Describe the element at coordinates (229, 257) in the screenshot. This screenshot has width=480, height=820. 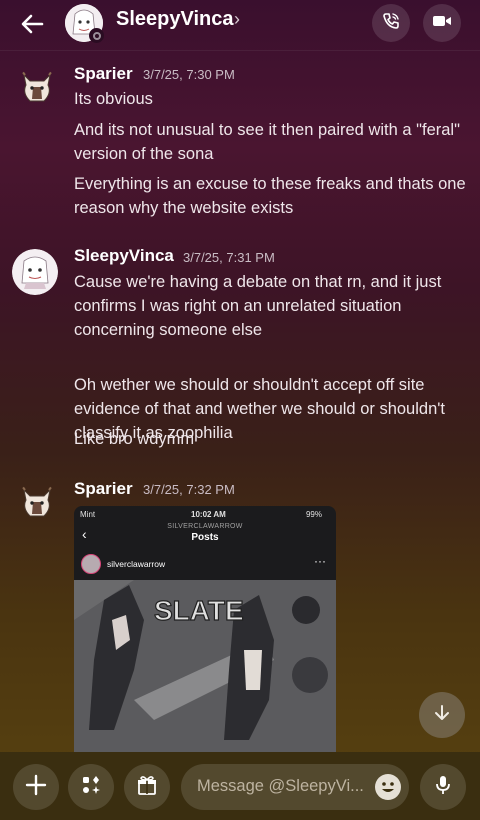
I see `message-timestamp: 3/7/25, 7:31 PM` at that location.